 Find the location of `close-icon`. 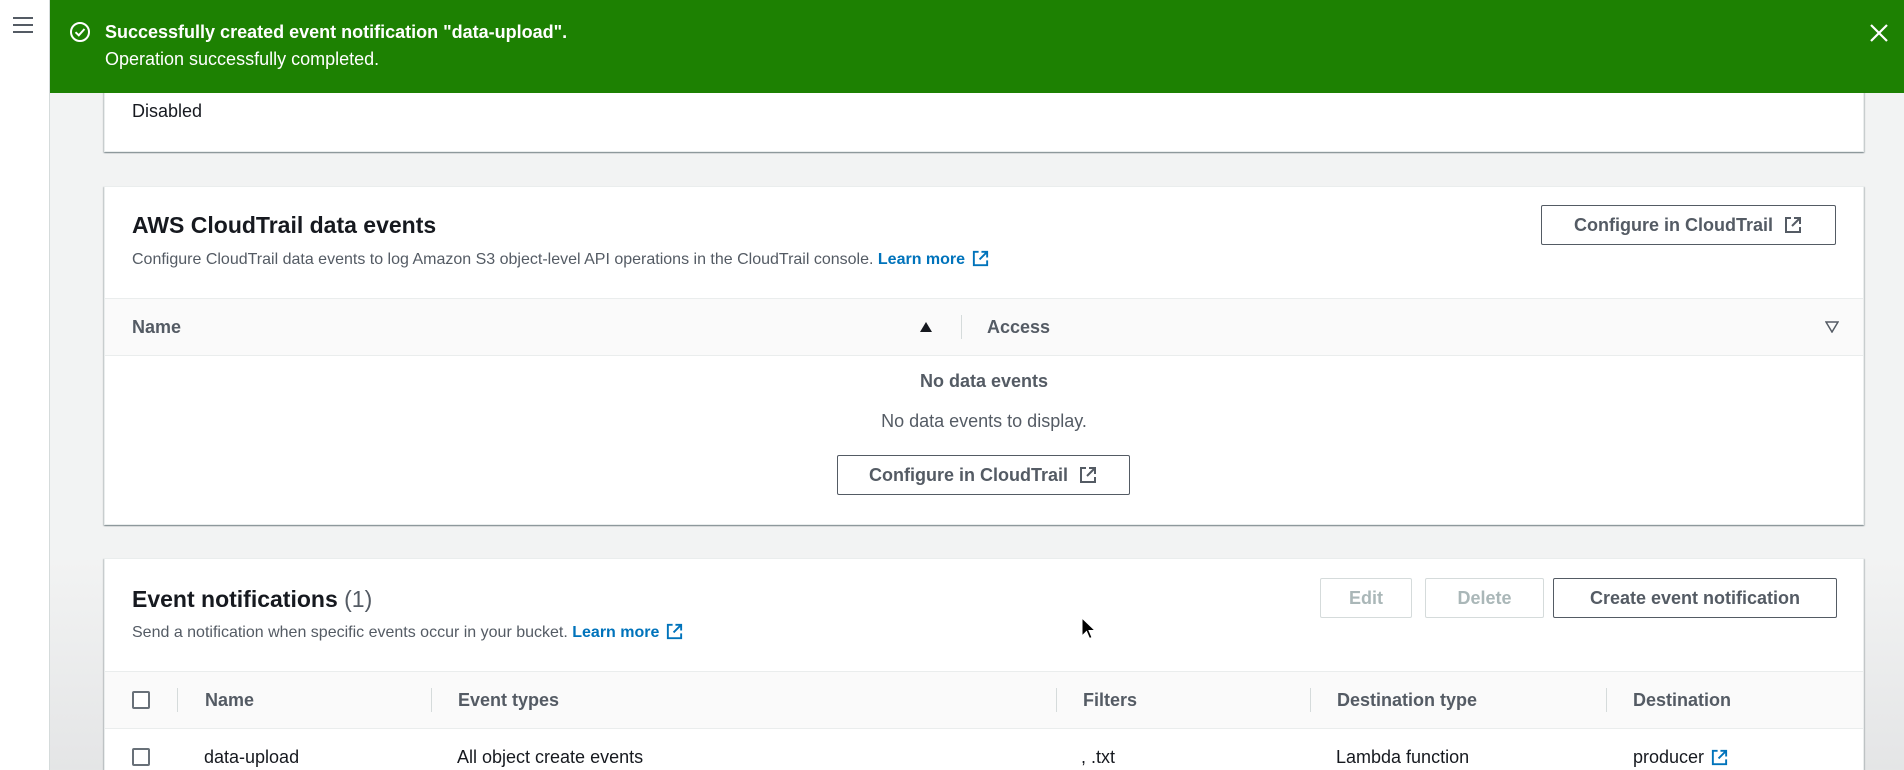

close-icon is located at coordinates (1879, 33).